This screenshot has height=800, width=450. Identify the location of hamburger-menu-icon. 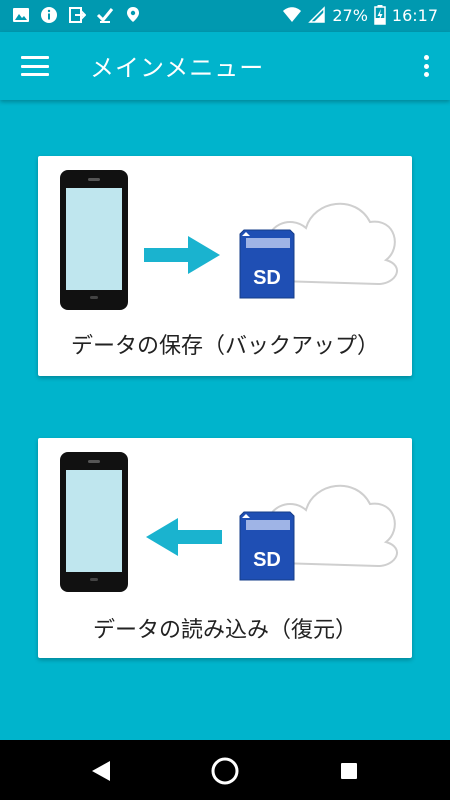
(35, 66).